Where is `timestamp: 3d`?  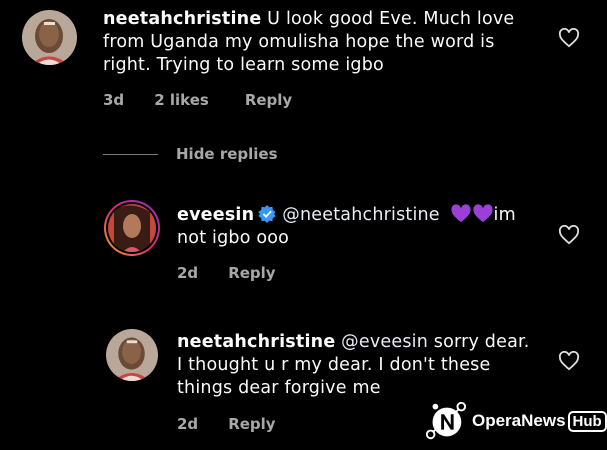
timestamp: 3d is located at coordinates (114, 100).